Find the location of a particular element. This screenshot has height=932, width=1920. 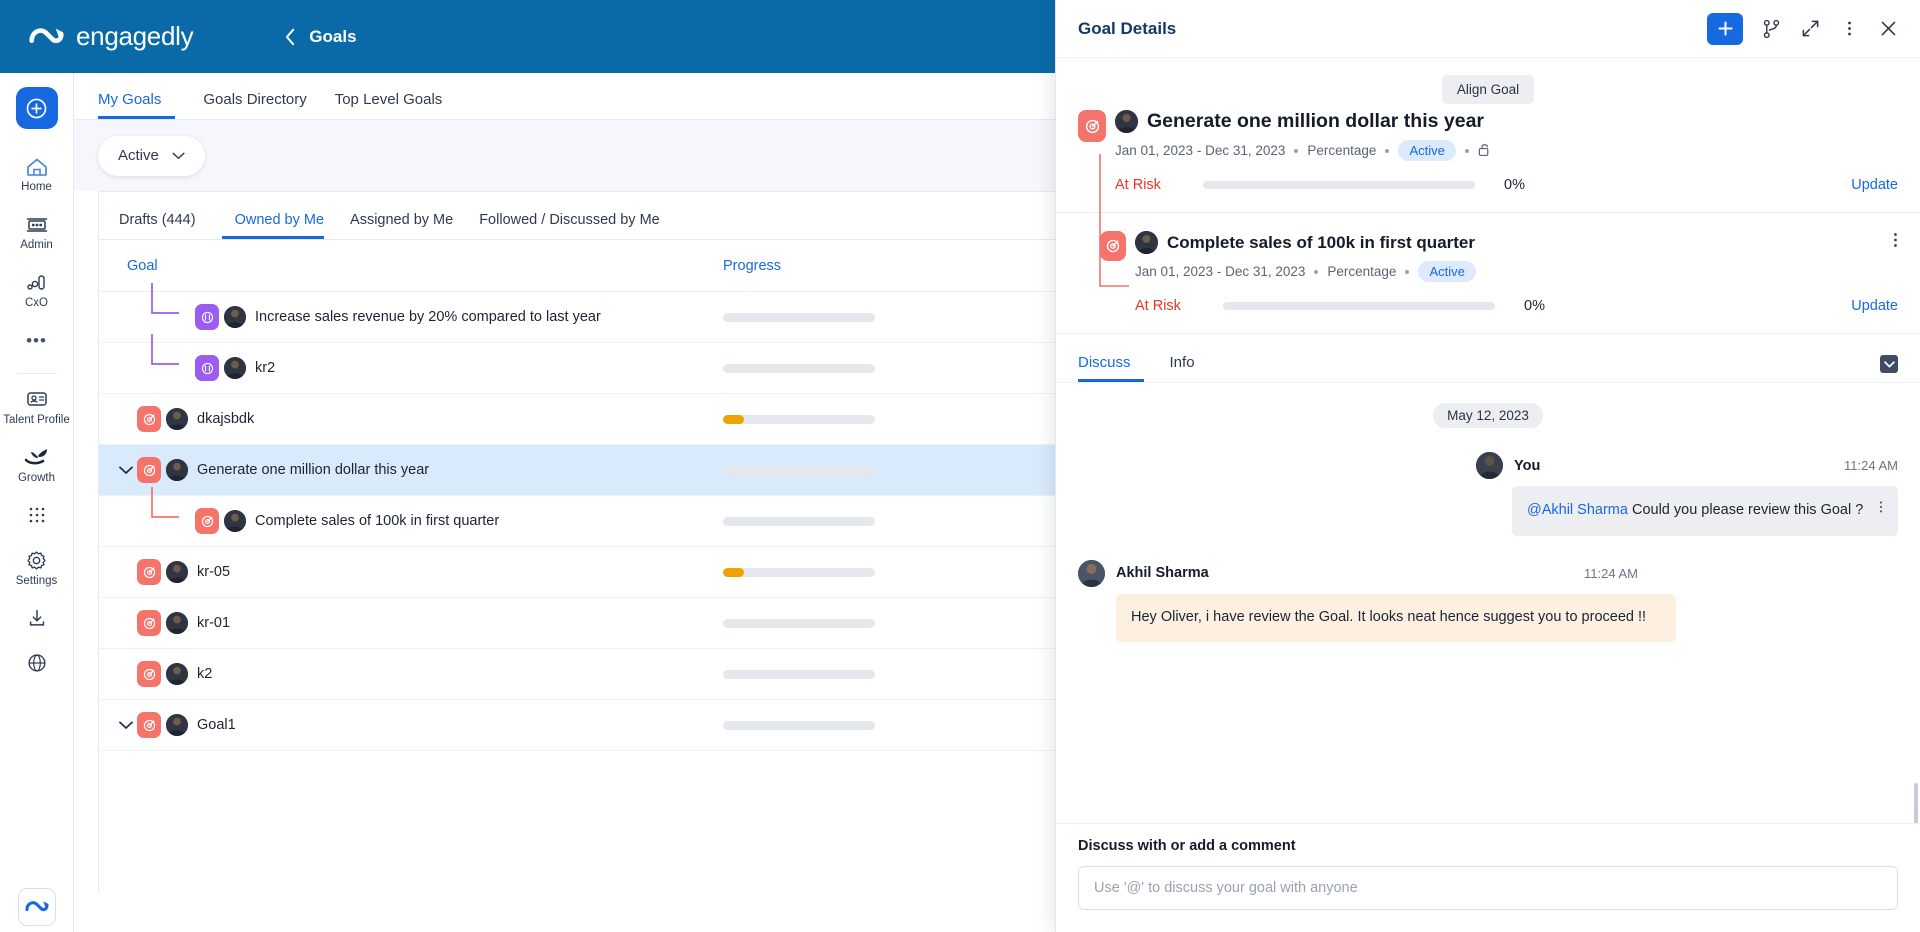

chat-timestamp: 11:24 AM is located at coordinates (1871, 465).